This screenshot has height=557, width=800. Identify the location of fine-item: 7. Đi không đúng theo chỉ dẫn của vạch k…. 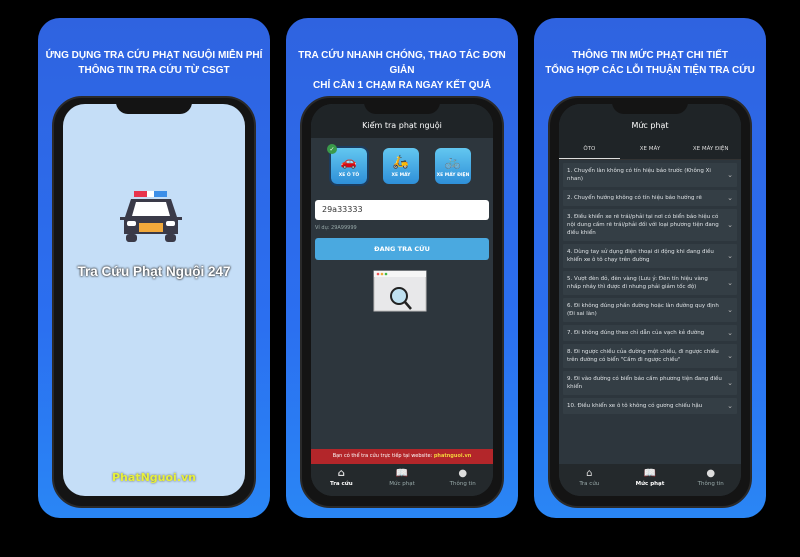
(650, 333).